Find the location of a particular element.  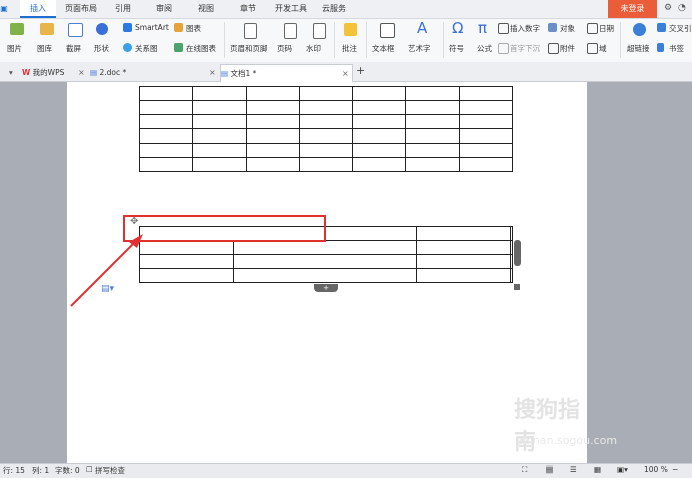

insert-number-icon is located at coordinates (503, 28).